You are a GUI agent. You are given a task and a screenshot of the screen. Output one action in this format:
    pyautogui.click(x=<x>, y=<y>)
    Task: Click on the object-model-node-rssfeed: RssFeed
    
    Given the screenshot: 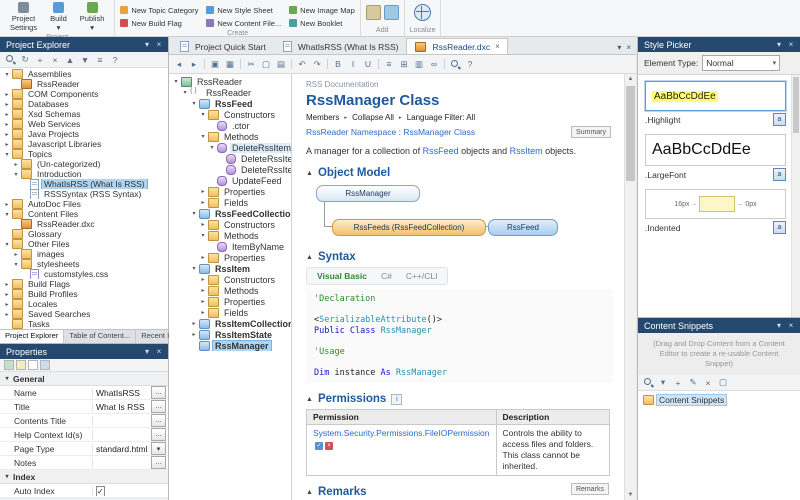 What is the action you would take?
    pyautogui.click(x=523, y=227)
    